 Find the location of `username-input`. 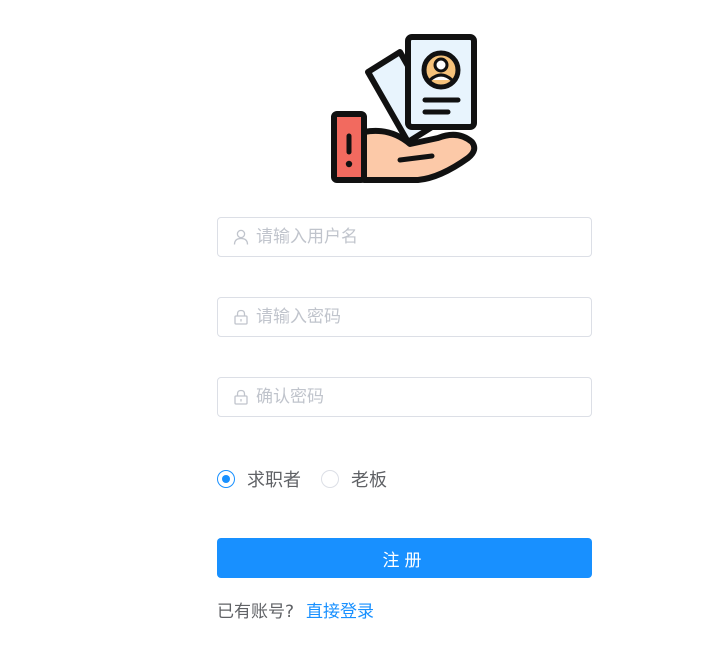

username-input is located at coordinates (423, 237).